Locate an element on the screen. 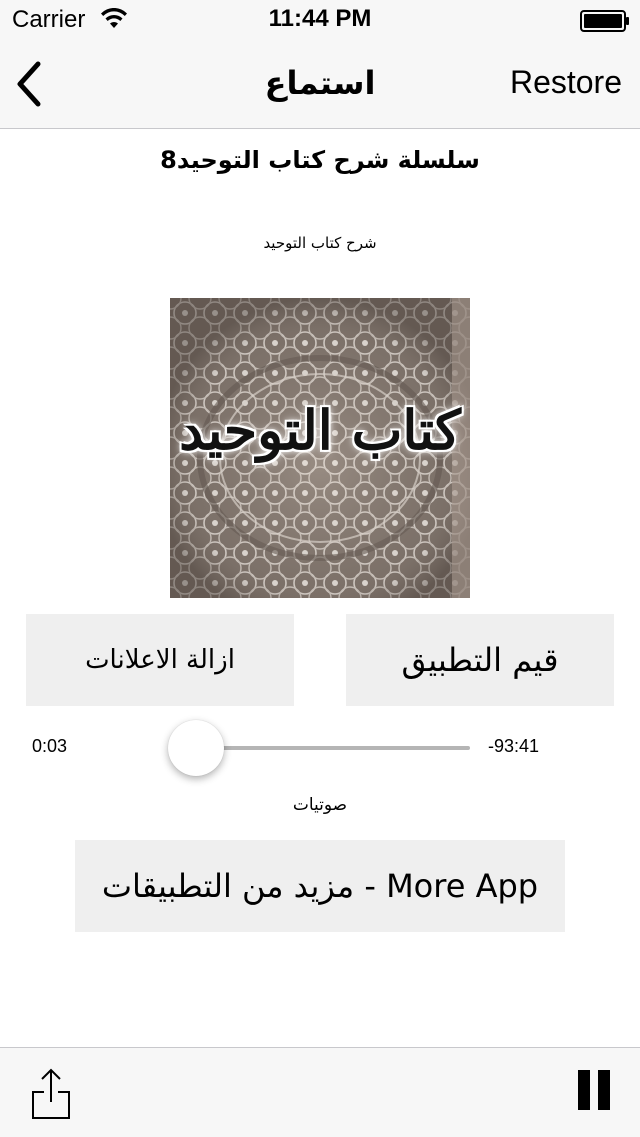 The height and width of the screenshot is (1137, 640). back-chevron-icon is located at coordinates (30, 84).